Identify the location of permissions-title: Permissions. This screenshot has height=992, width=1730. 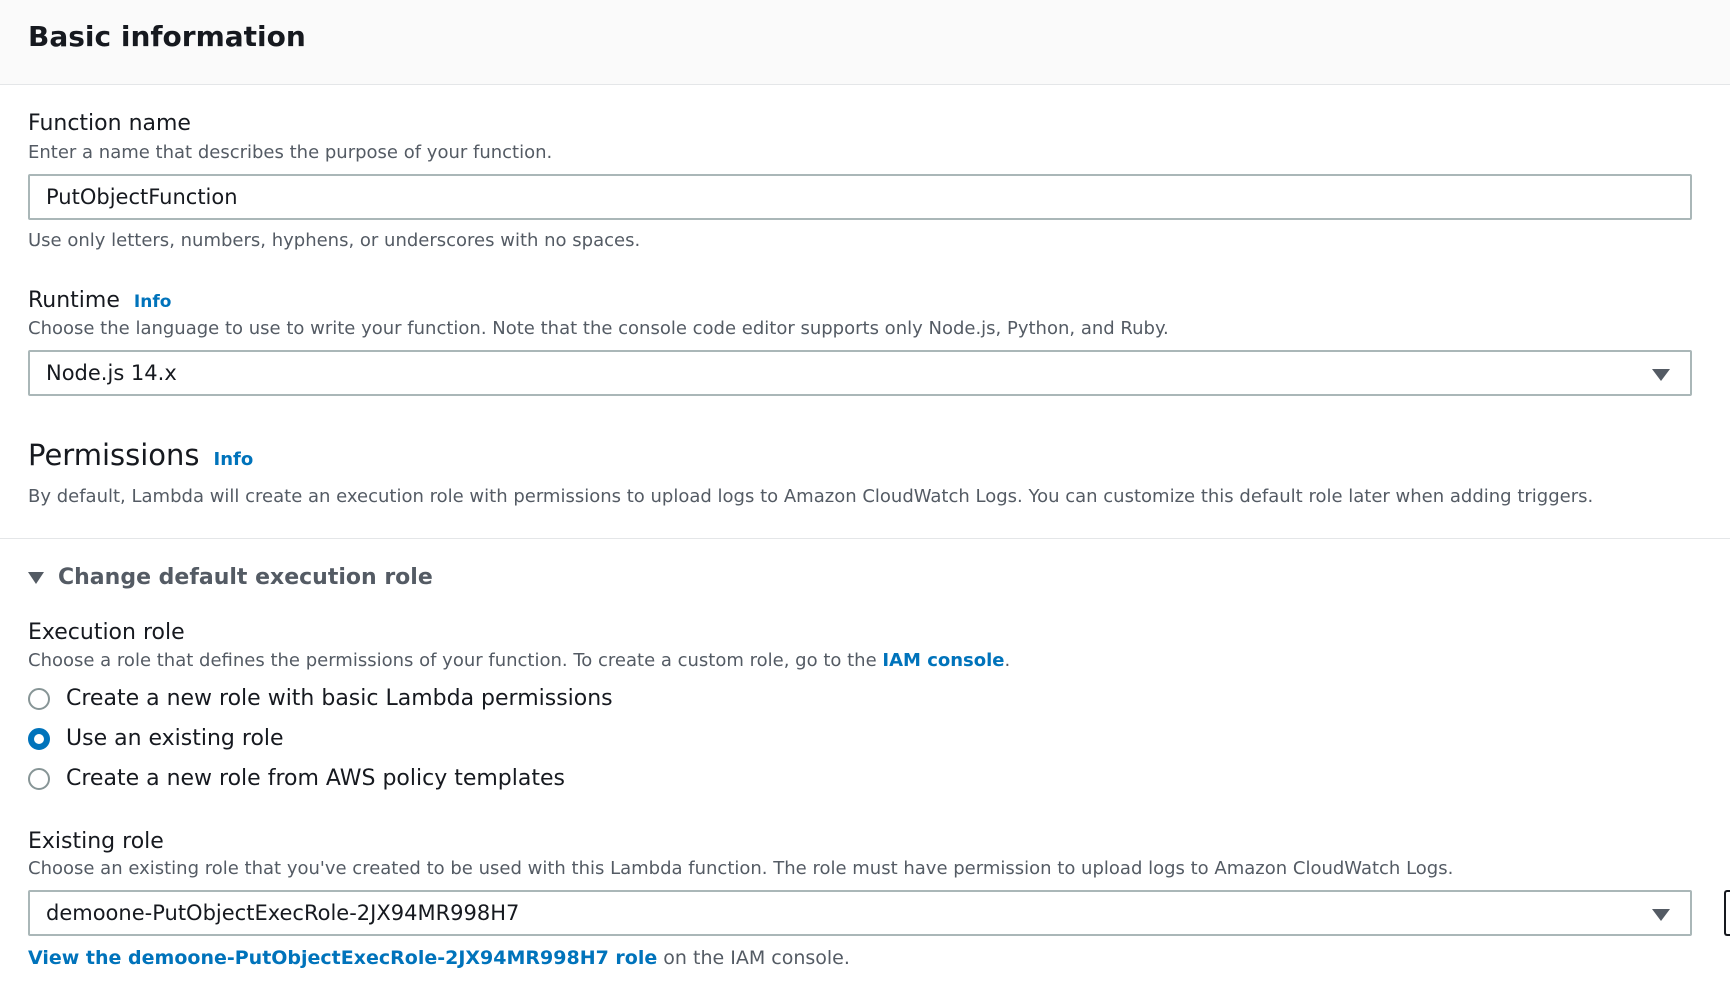
(114, 455).